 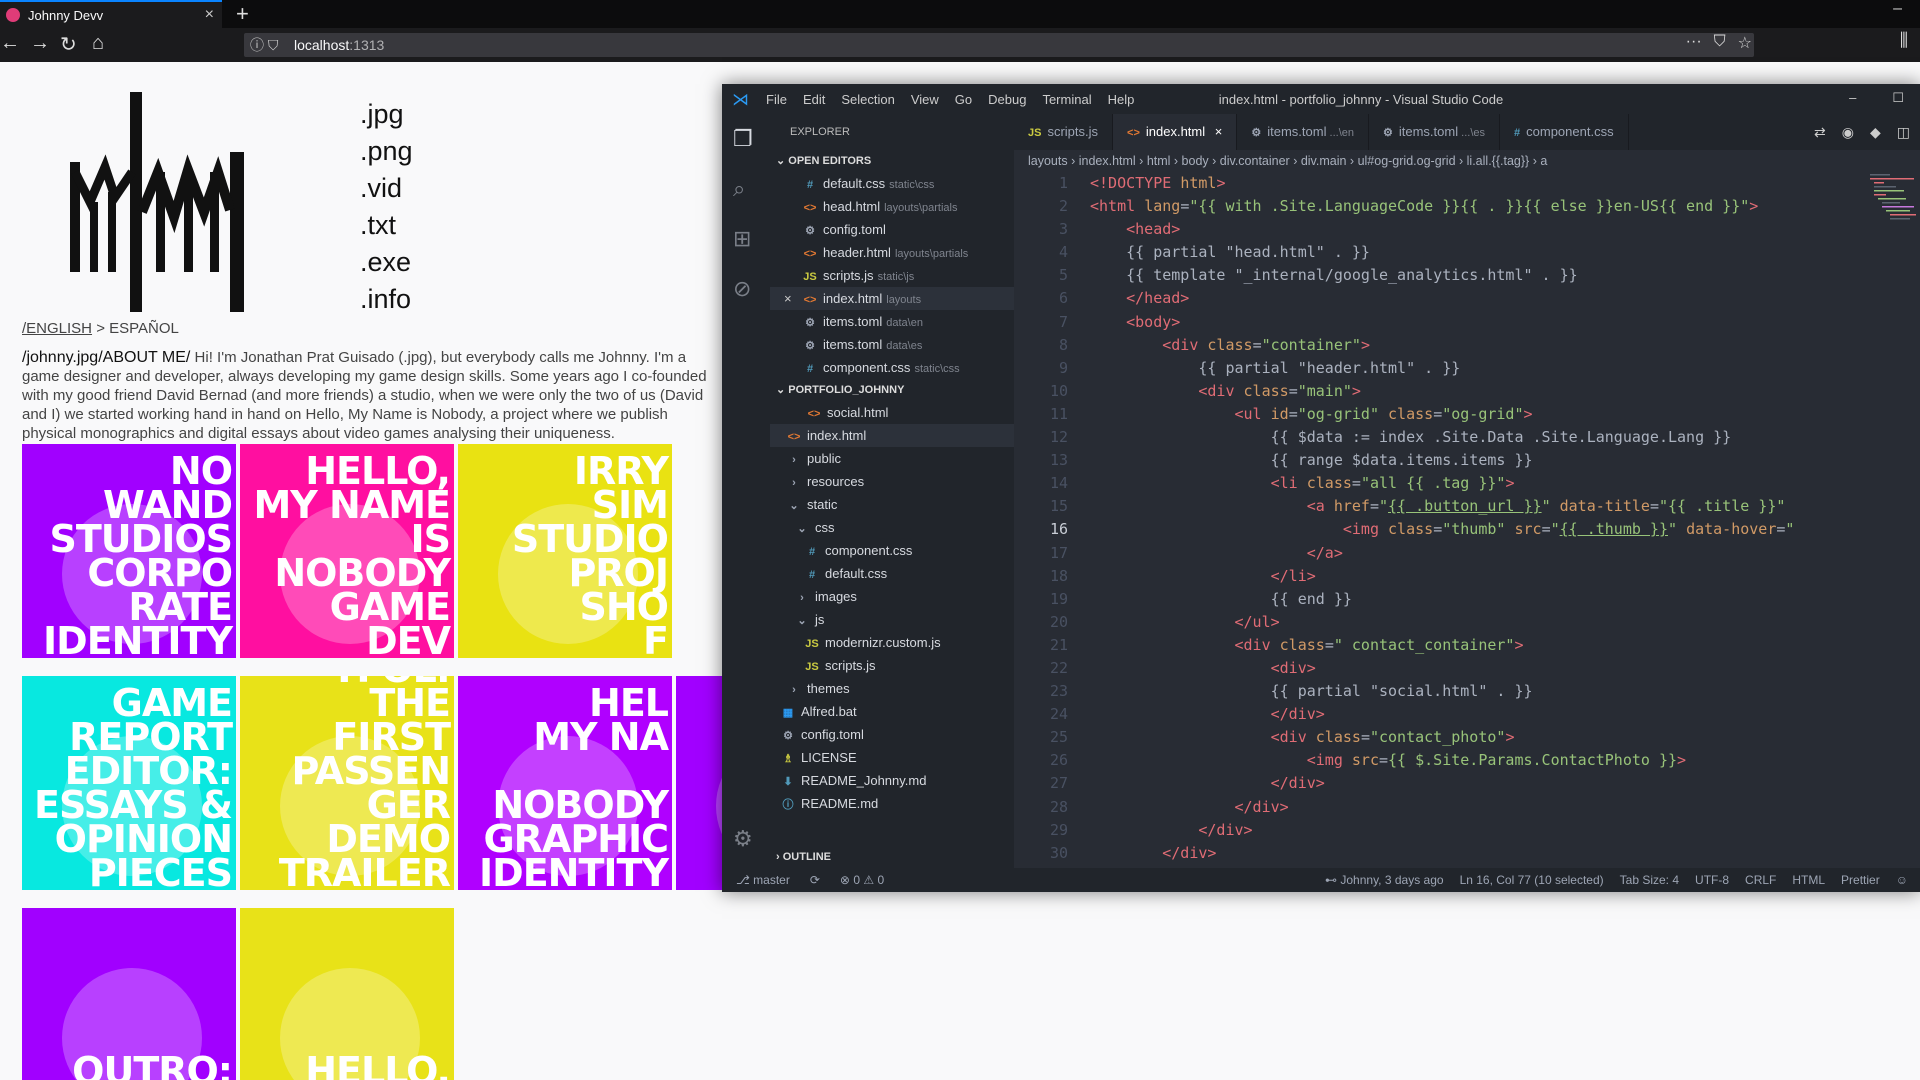 What do you see at coordinates (1467, 391) in the screenshot?
I see `code-line: 10 <div class="main">` at bounding box center [1467, 391].